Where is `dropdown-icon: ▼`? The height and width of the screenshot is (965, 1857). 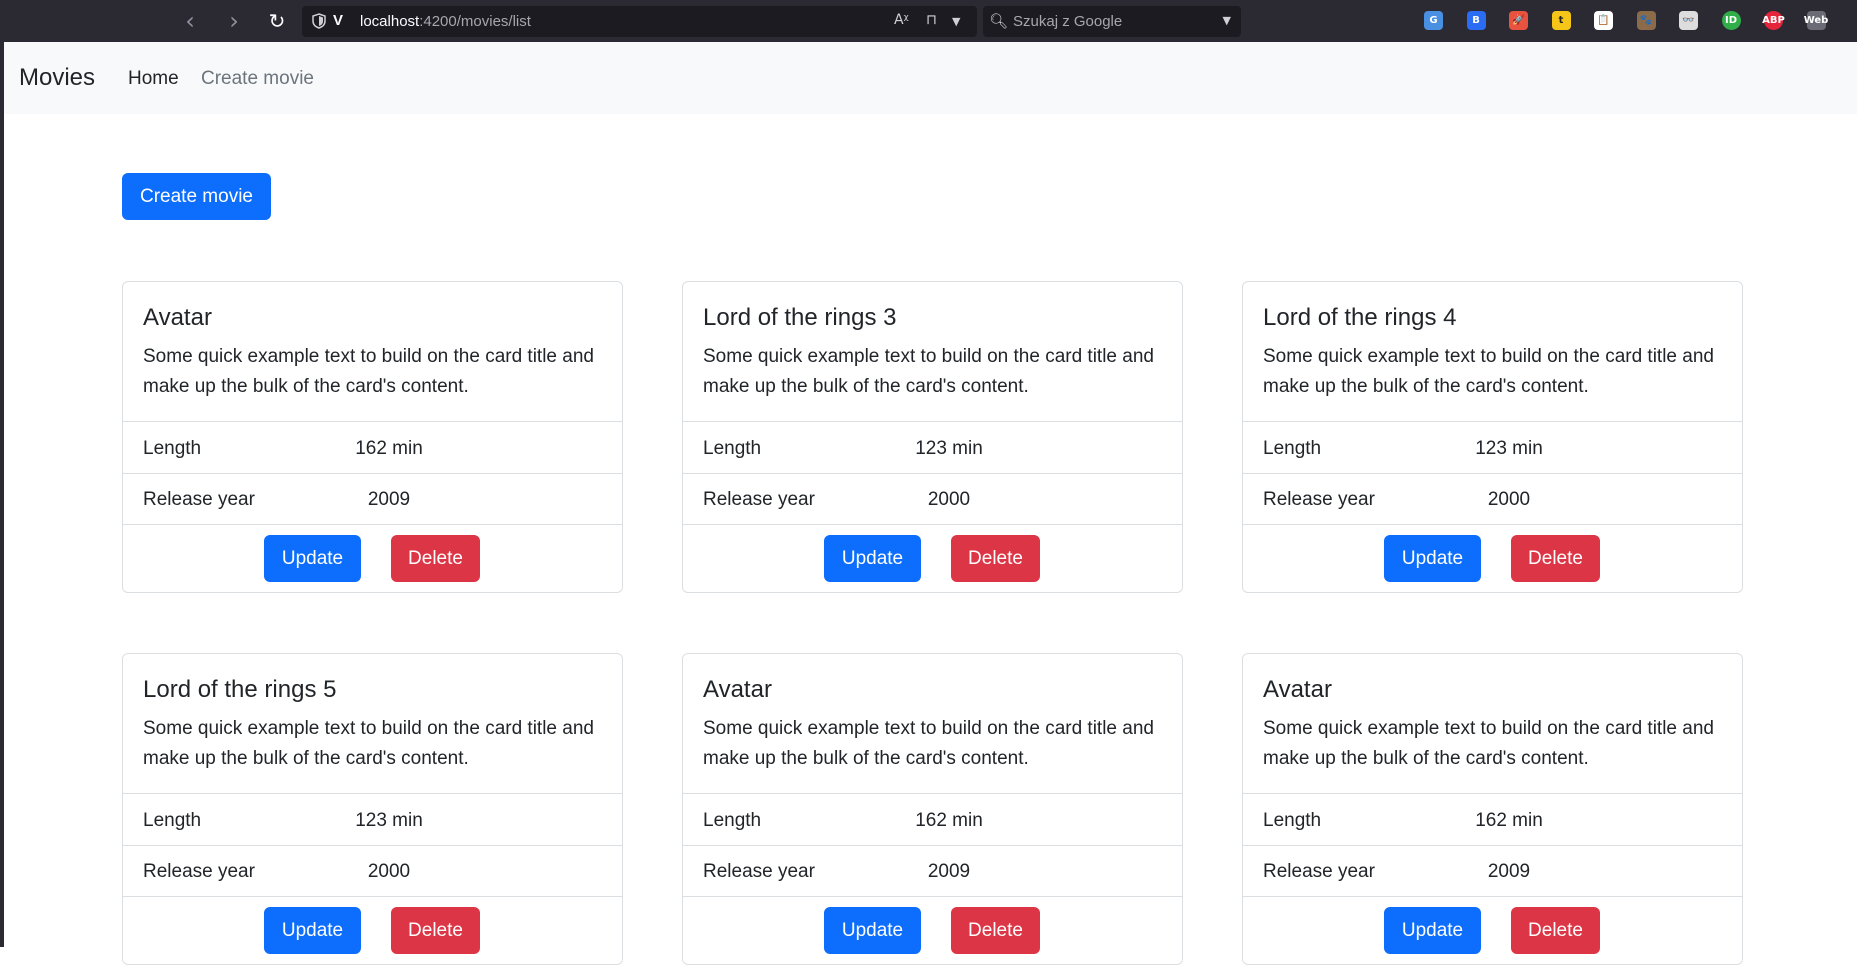 dropdown-icon: ▼ is located at coordinates (956, 21).